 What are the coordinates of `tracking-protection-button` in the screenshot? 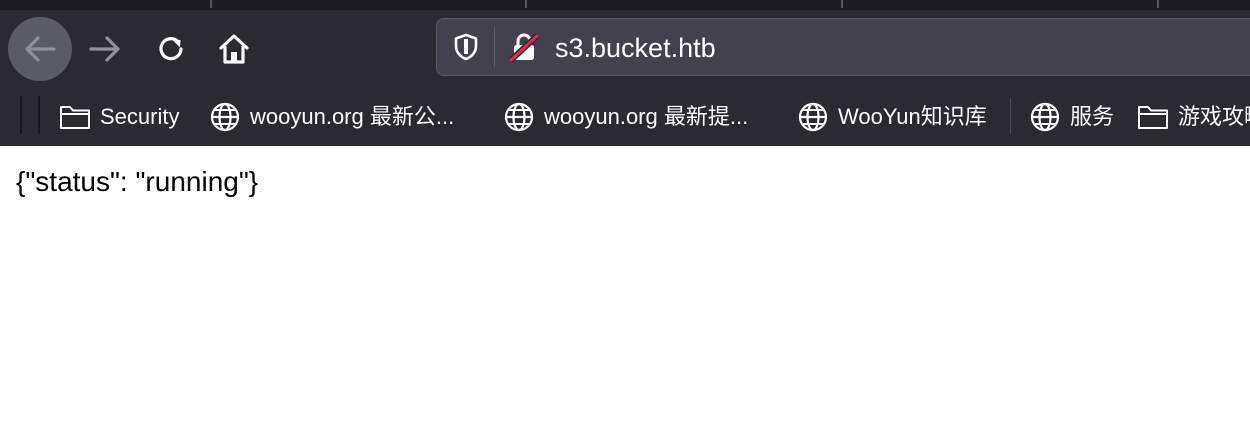 It's located at (466, 47).